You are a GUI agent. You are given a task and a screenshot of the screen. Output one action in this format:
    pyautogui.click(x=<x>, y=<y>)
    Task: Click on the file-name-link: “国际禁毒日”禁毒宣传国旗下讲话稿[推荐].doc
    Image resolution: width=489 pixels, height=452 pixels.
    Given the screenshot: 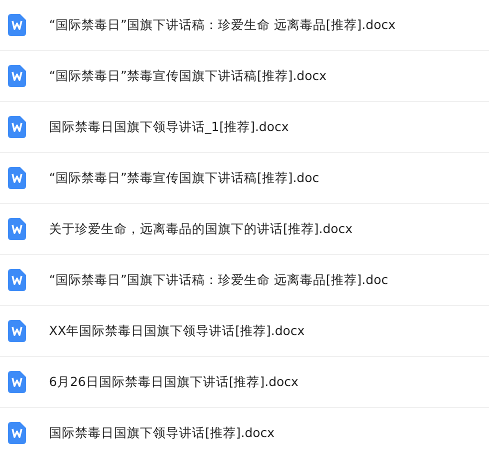 What is the action you would take?
    pyautogui.click(x=184, y=178)
    